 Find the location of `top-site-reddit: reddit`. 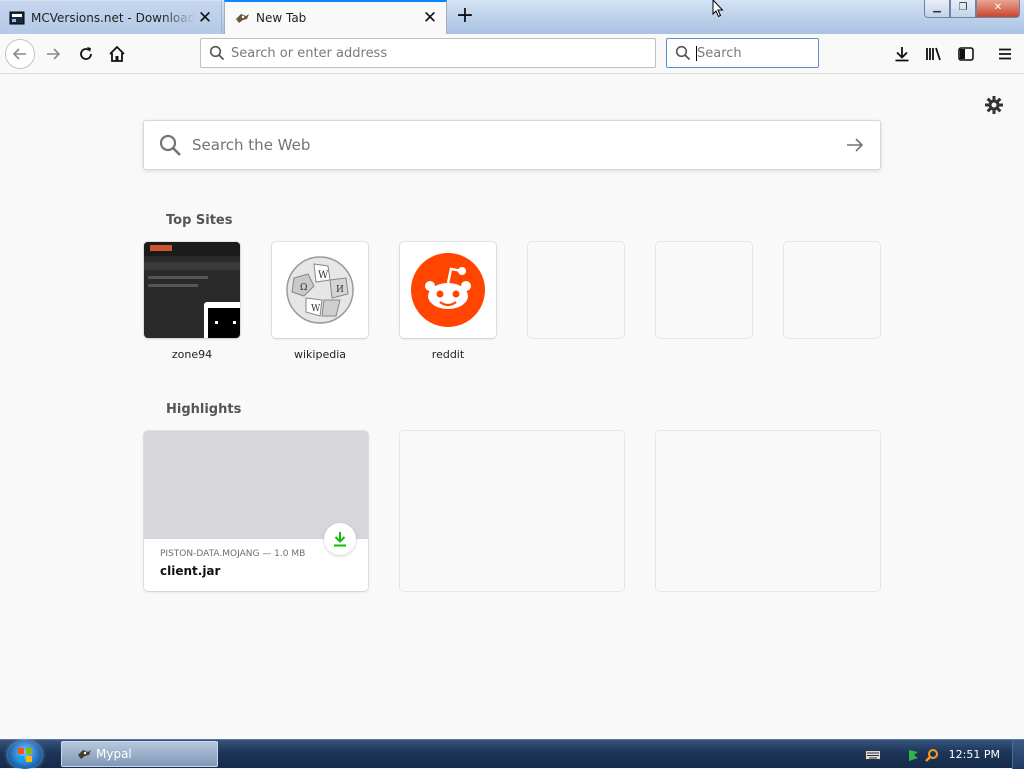

top-site-reddit: reddit is located at coordinates (448, 301).